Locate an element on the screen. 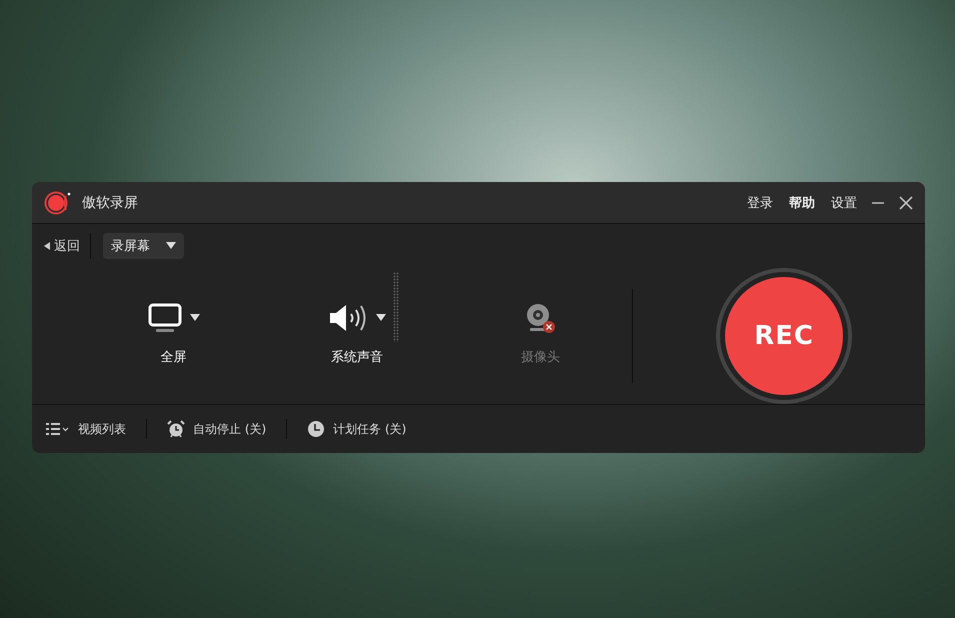 The height and width of the screenshot is (618, 955). menu-link: 登录 is located at coordinates (760, 203).